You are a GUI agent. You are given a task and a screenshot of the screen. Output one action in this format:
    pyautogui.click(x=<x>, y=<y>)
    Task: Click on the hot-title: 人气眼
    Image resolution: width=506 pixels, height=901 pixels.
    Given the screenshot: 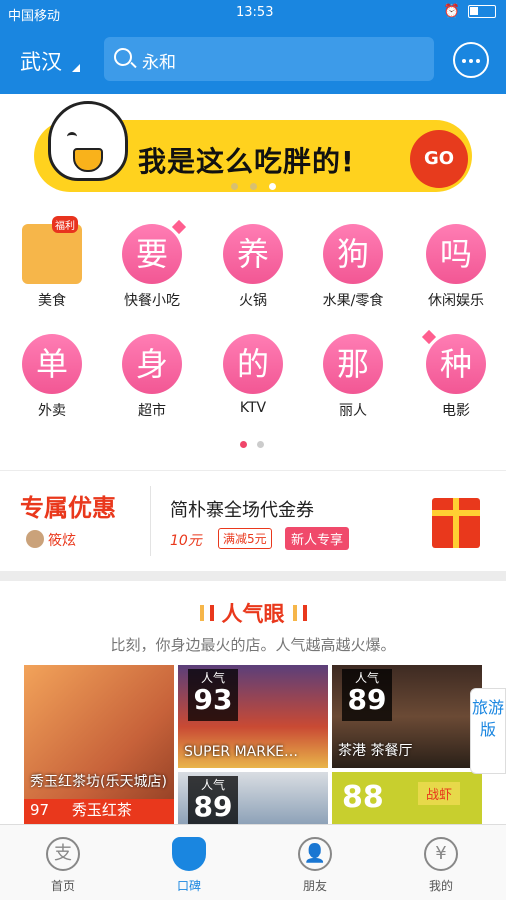 What is the action you would take?
    pyautogui.click(x=253, y=614)
    